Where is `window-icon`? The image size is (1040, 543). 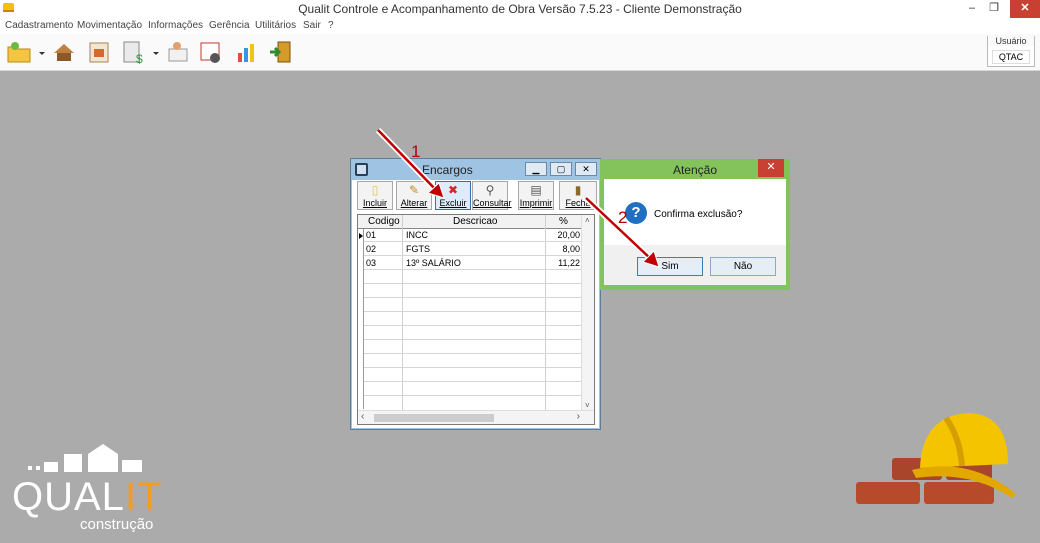 window-icon is located at coordinates (361, 169).